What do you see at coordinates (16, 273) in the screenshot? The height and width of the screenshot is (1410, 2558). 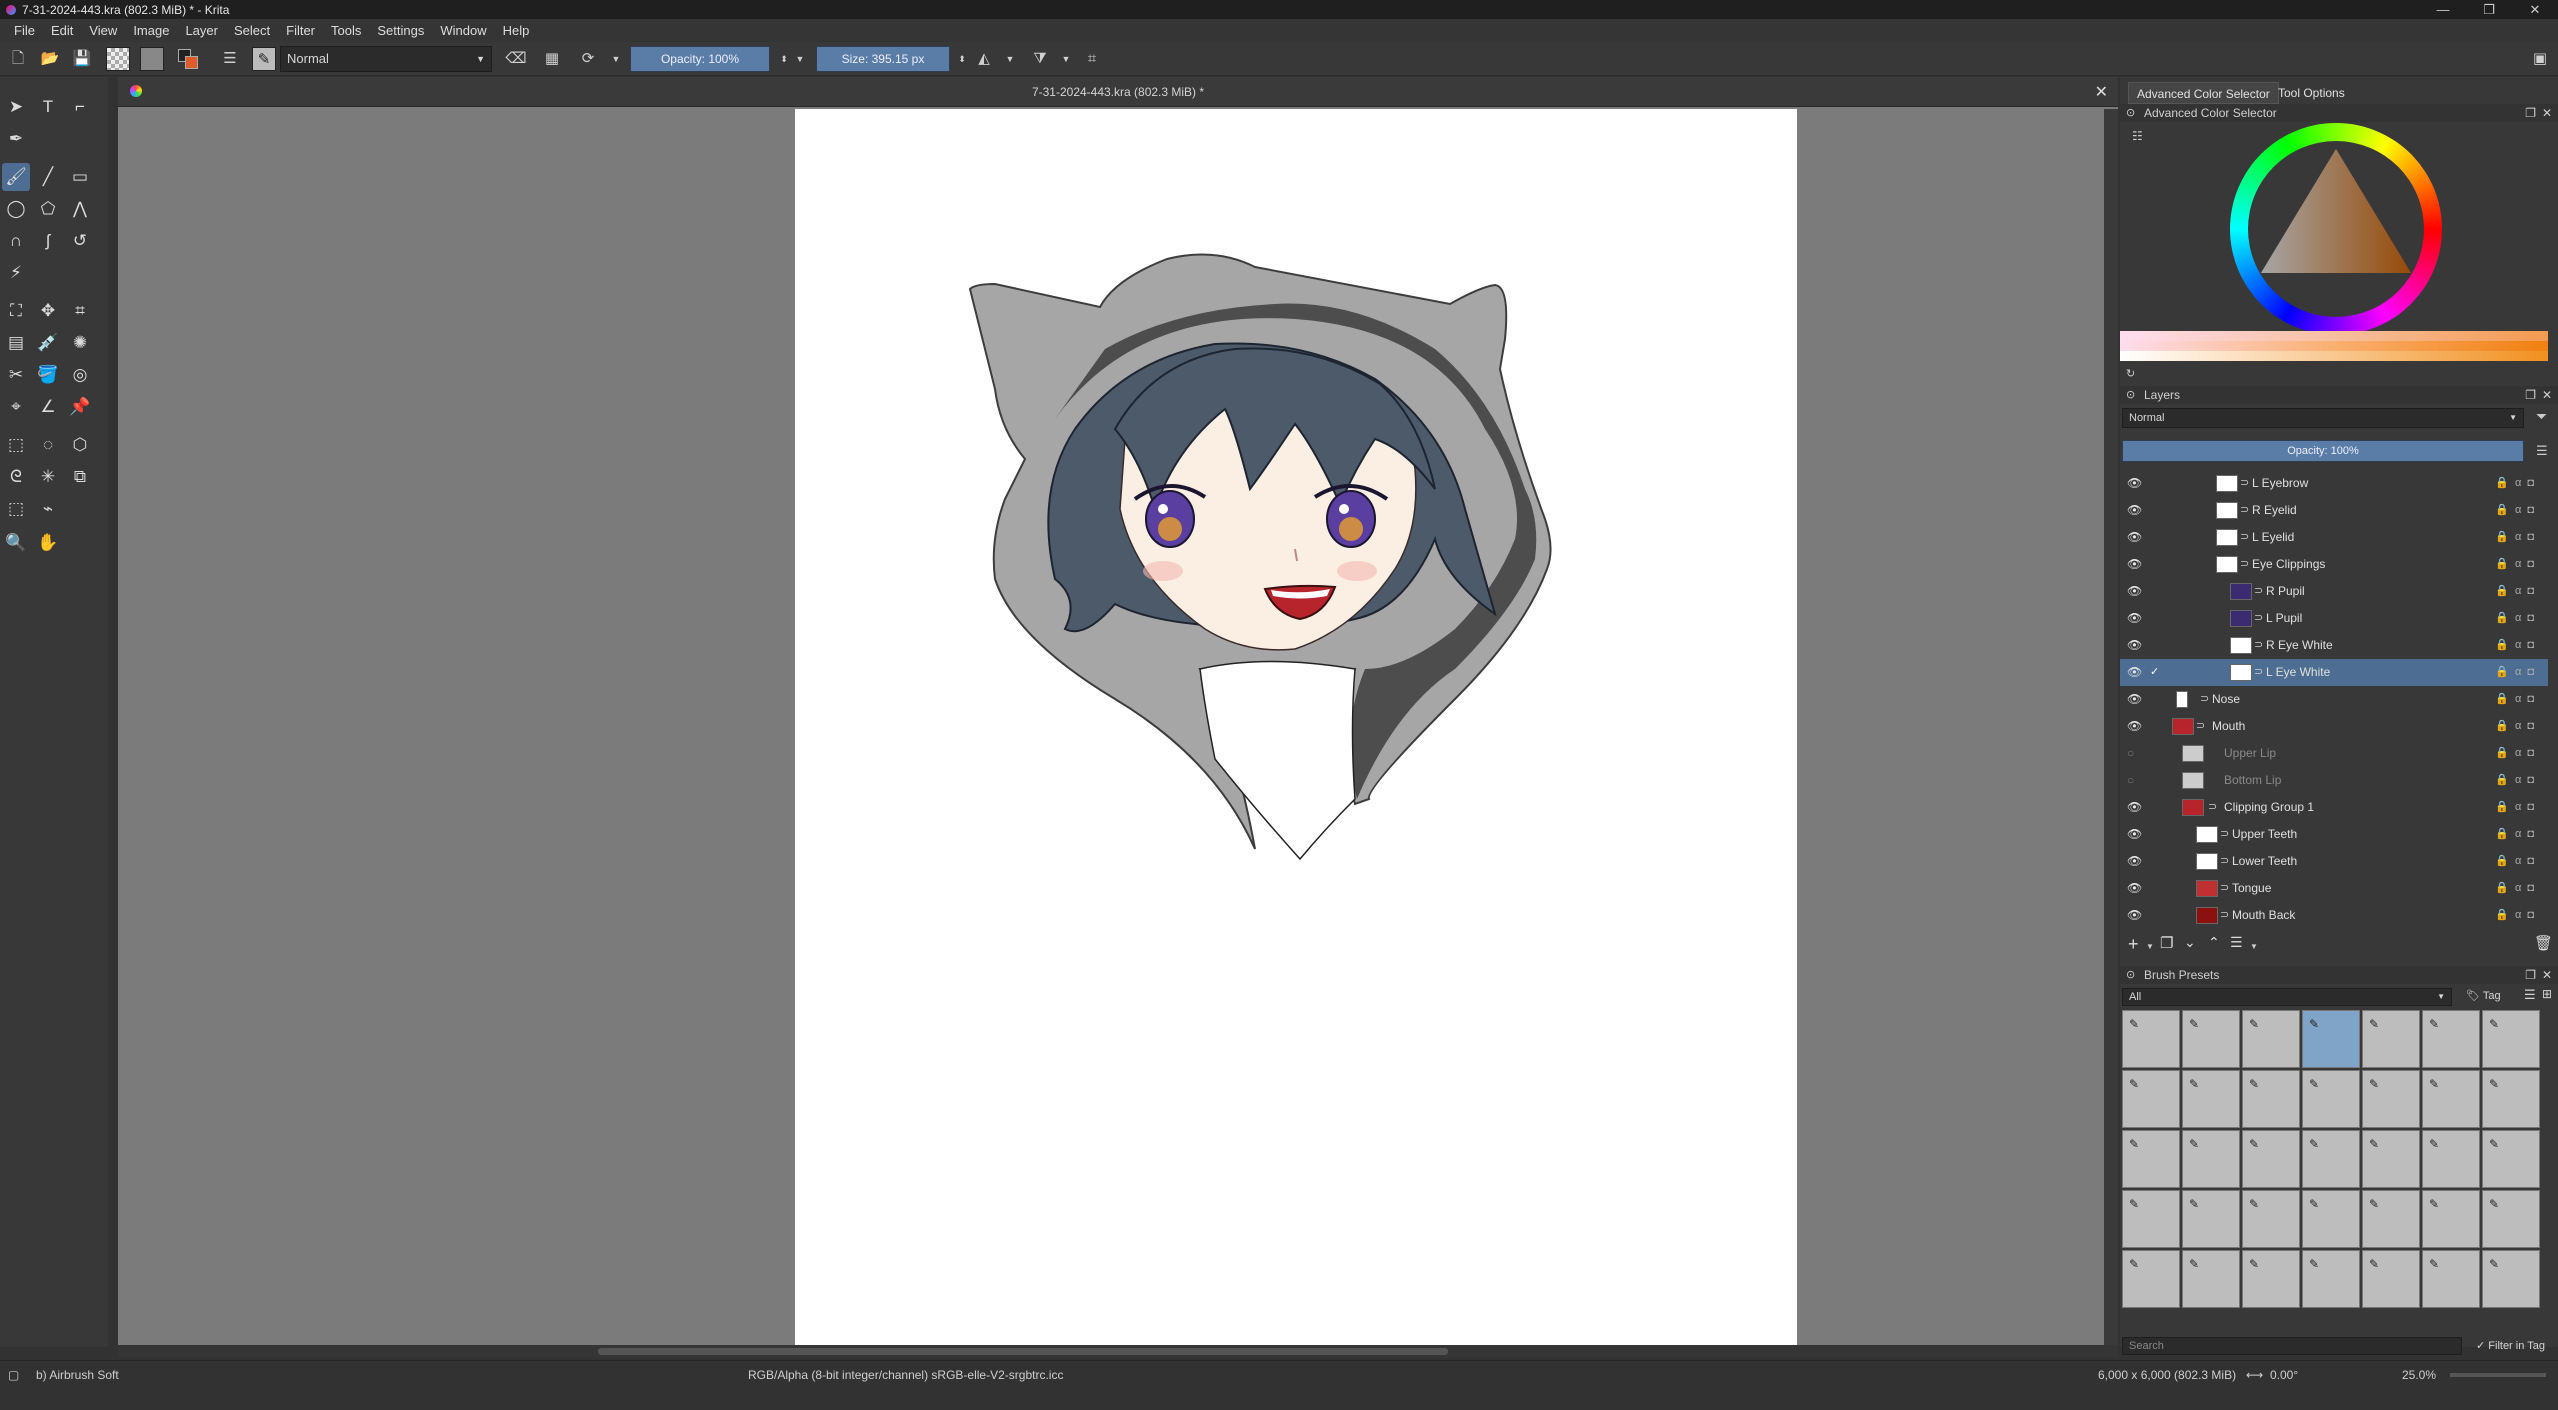 I see `multibrush-icon: ⚡` at bounding box center [16, 273].